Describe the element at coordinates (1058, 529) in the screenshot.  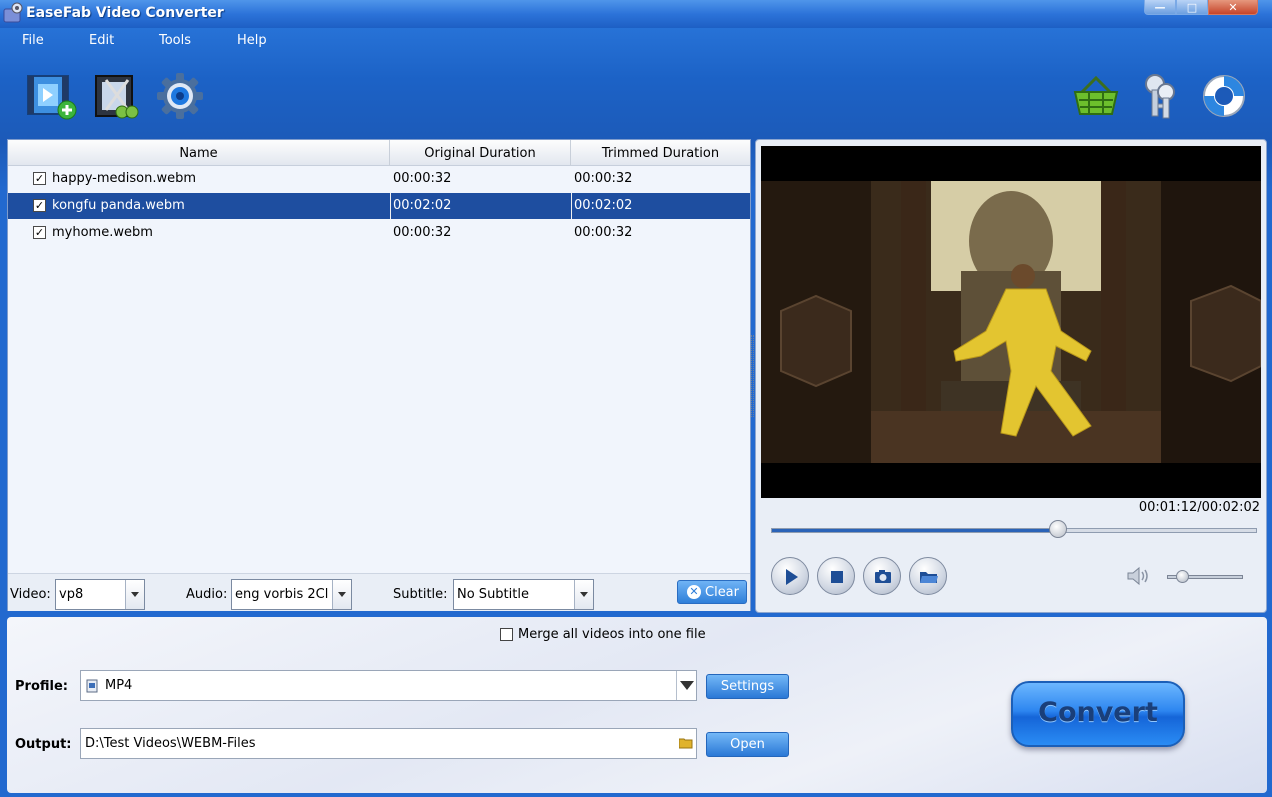
I see `seek-slider-thumb` at that location.